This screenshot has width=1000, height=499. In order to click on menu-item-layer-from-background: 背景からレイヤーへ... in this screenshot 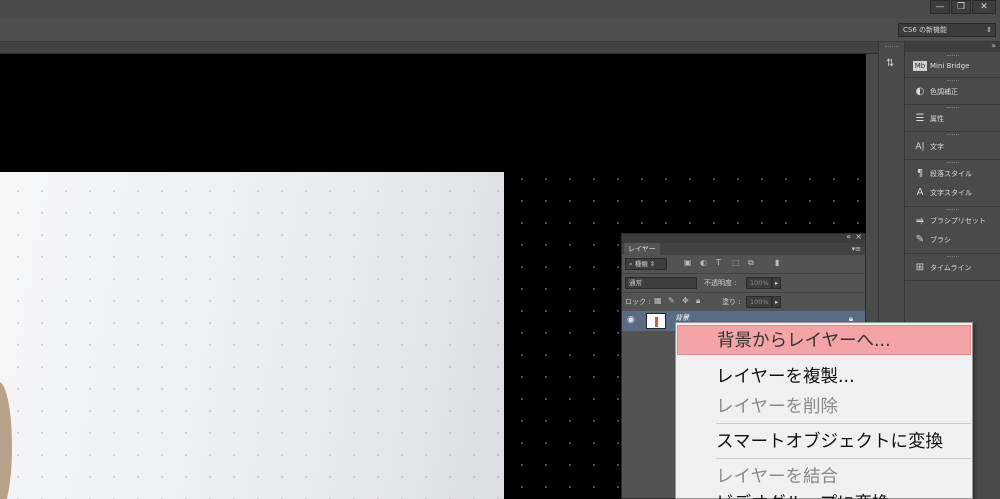, I will do `click(824, 340)`.